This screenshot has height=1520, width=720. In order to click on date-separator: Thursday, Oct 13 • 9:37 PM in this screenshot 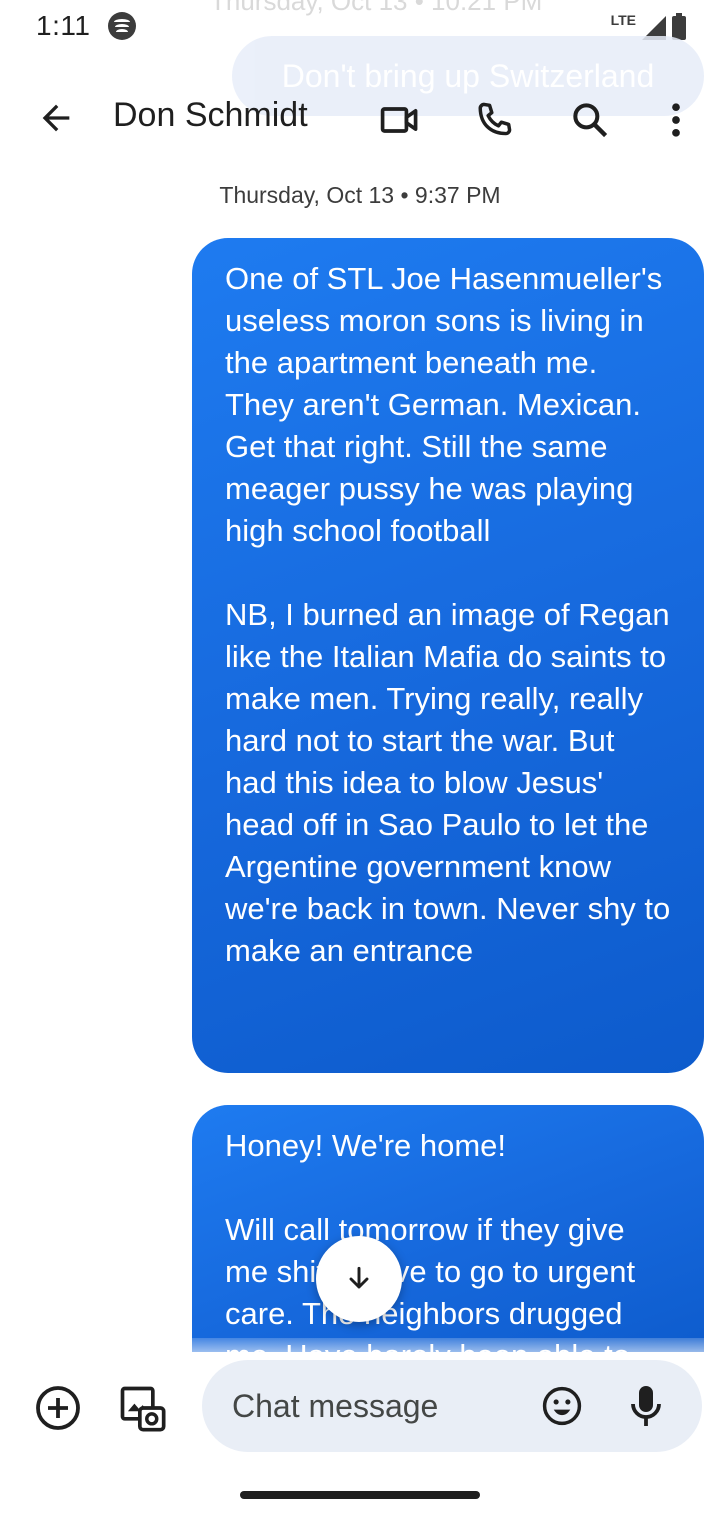, I will do `click(360, 195)`.